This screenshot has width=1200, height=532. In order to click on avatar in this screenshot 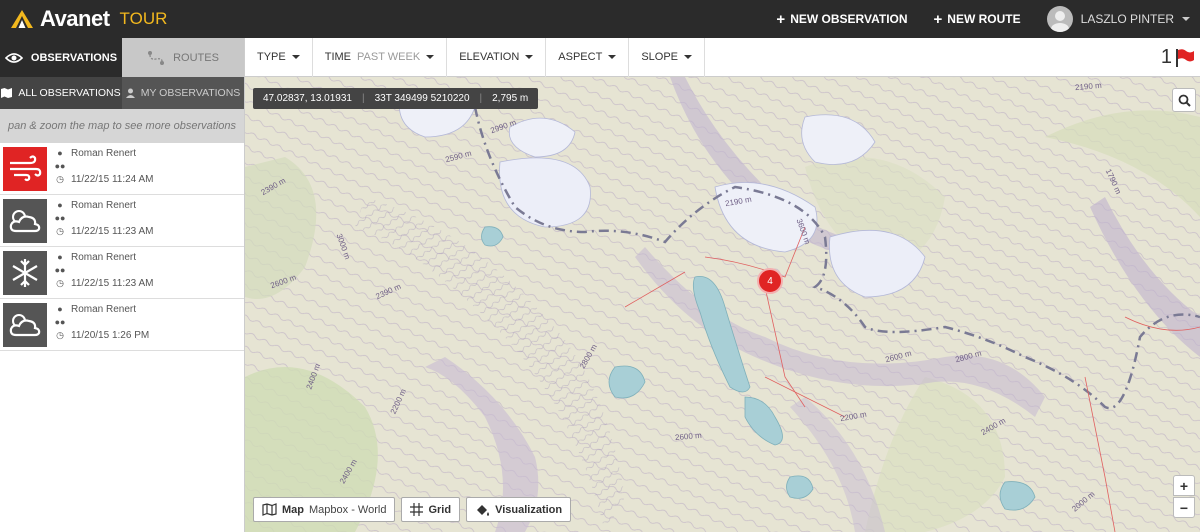, I will do `click(1059, 19)`.